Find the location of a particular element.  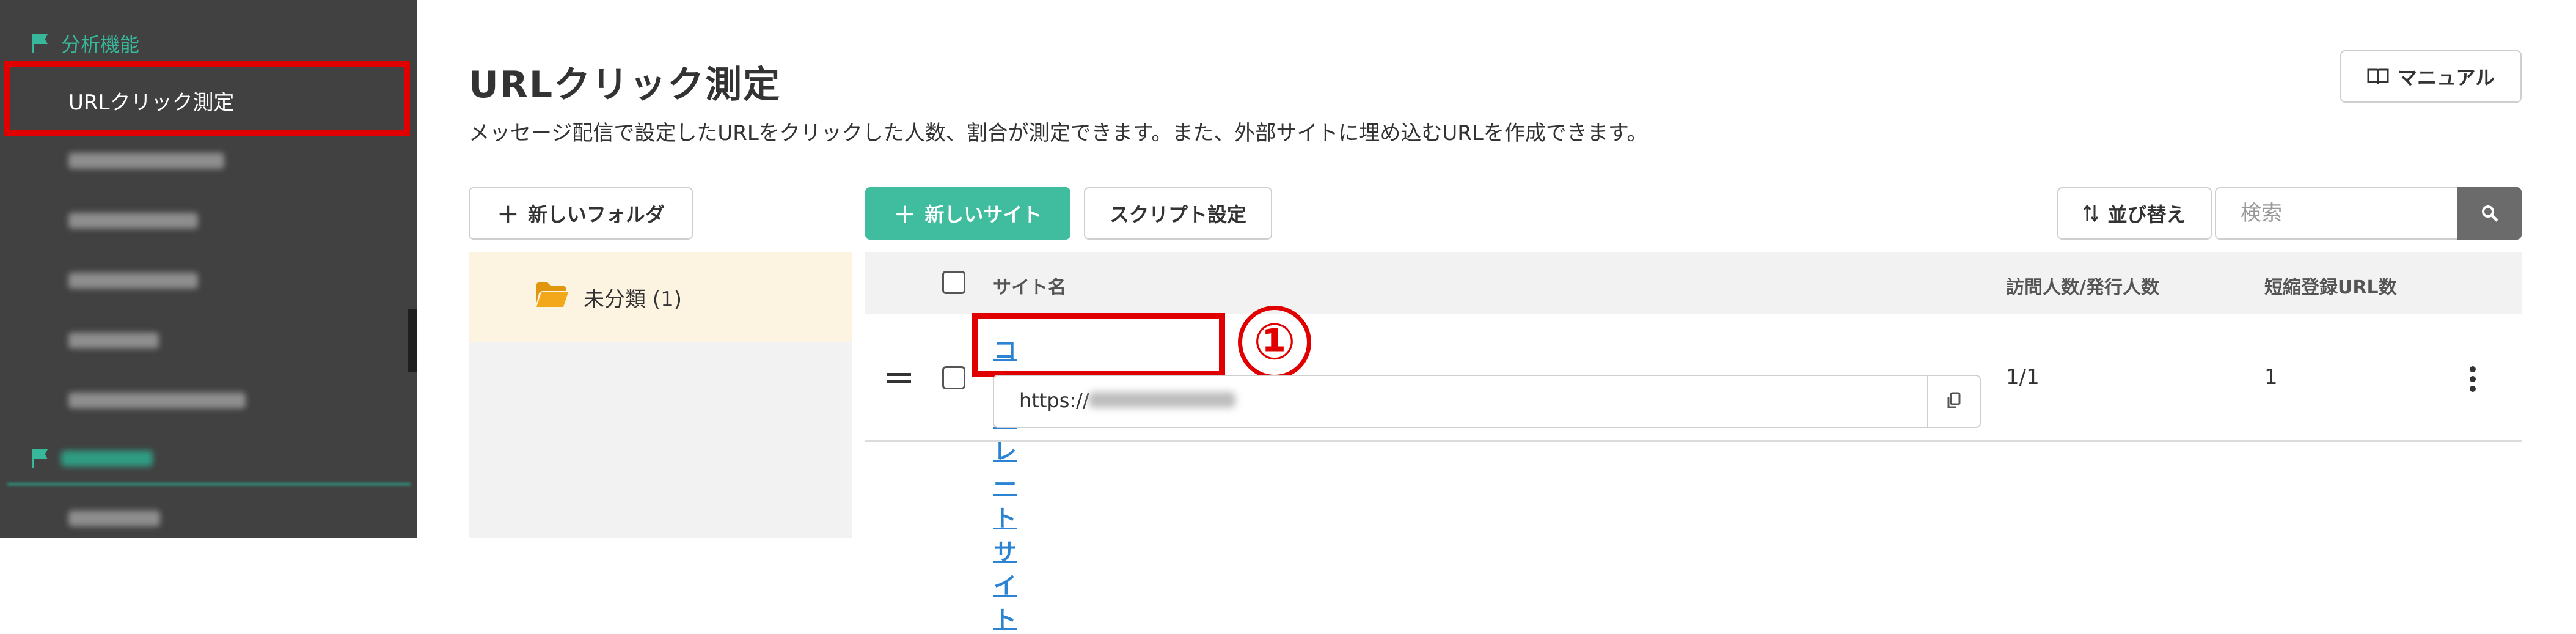

visits-value: 1/1 is located at coordinates (2023, 377).